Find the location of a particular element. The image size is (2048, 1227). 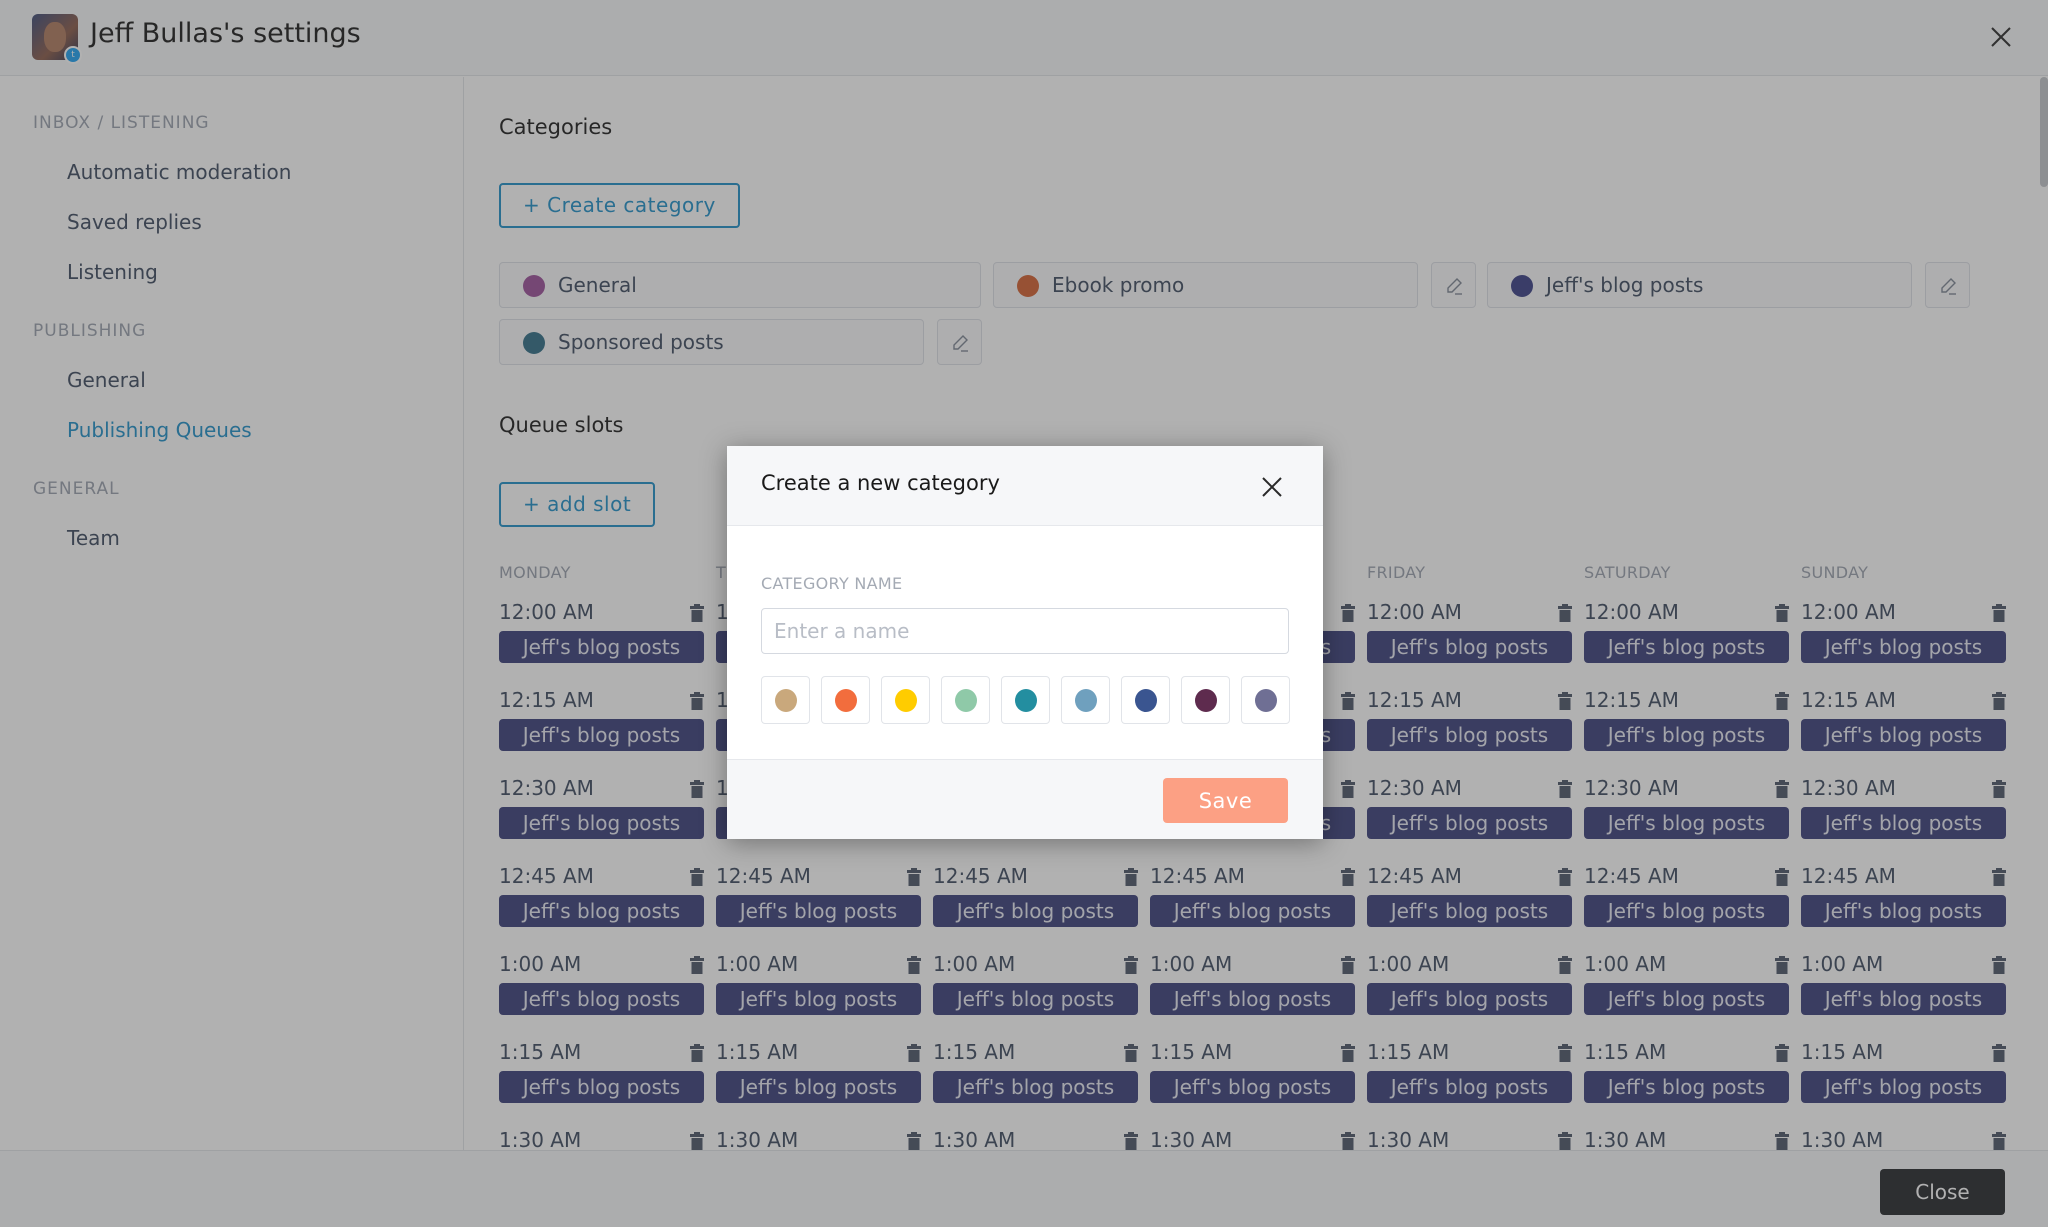

save-button: Save is located at coordinates (1225, 800).